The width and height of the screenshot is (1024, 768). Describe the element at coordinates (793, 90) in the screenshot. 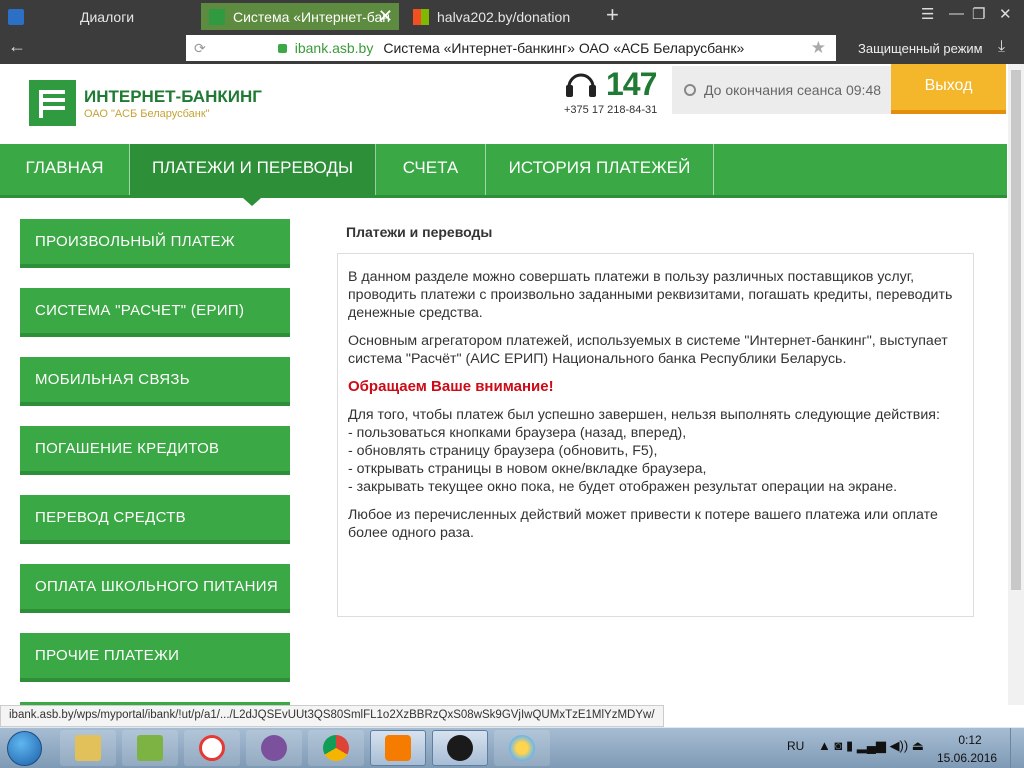

I see `session-timer-text: До окончания сеанса 09:48` at that location.